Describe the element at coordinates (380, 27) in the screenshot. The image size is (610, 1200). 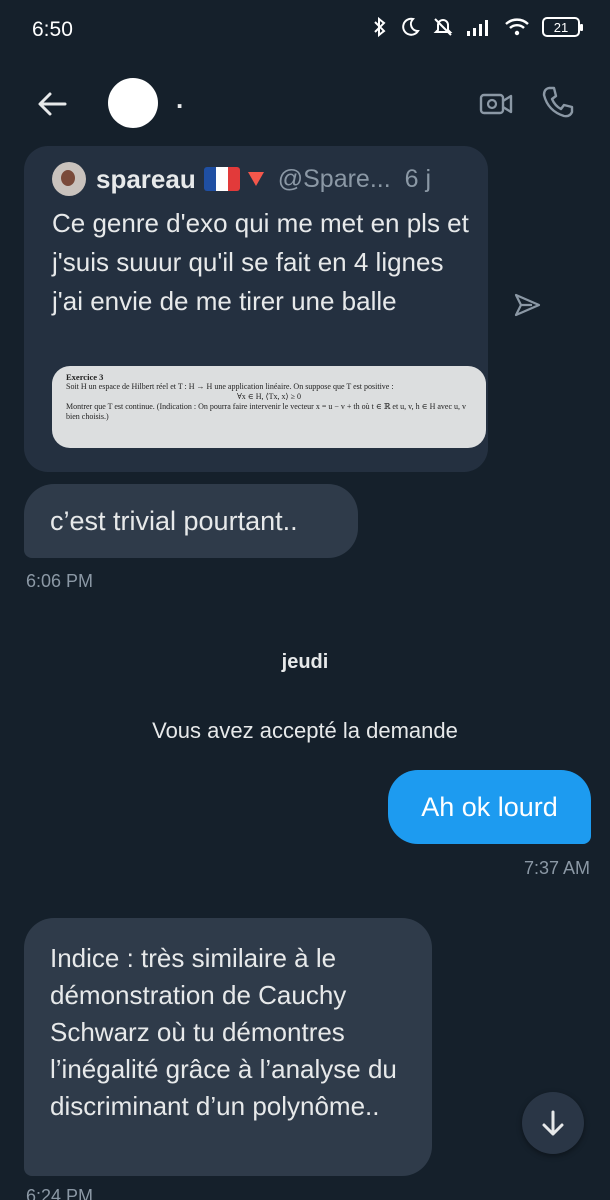
I see `bluetooth-icon` at that location.